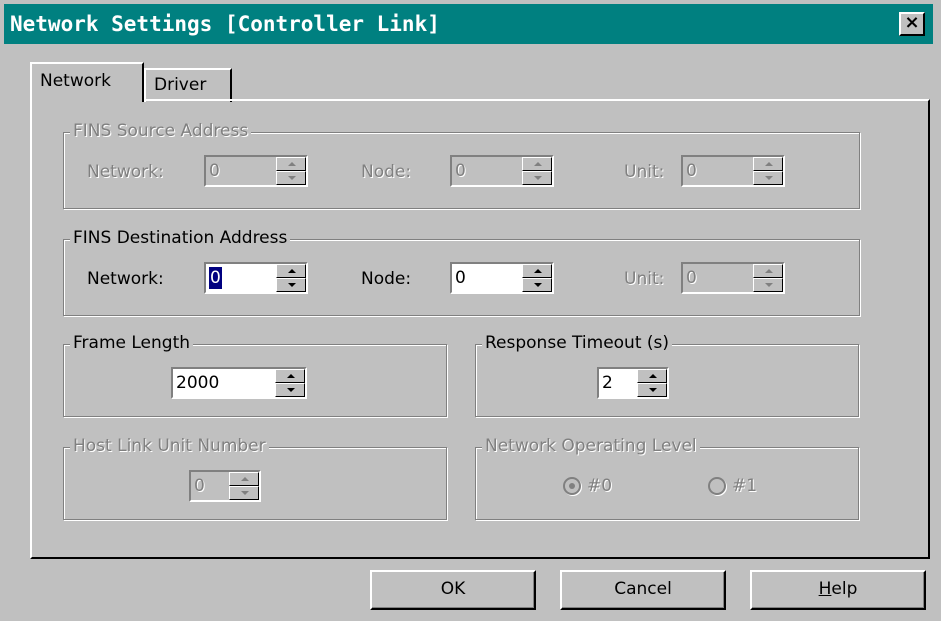 The width and height of the screenshot is (941, 621). What do you see at coordinates (215, 278) in the screenshot?
I see `dest-network-value: 0` at bounding box center [215, 278].